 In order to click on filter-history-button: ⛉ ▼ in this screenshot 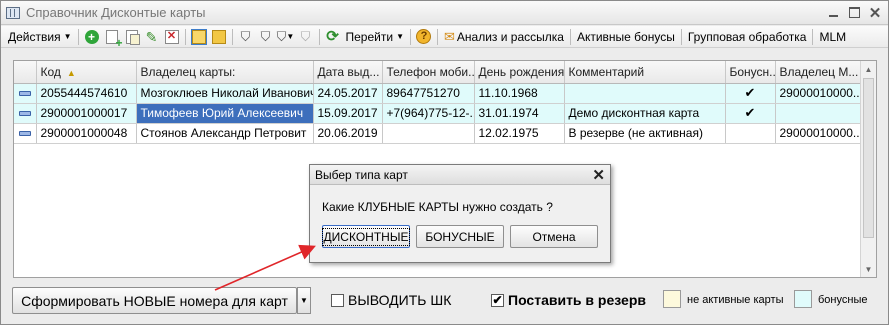, I will do `click(286, 37)`.